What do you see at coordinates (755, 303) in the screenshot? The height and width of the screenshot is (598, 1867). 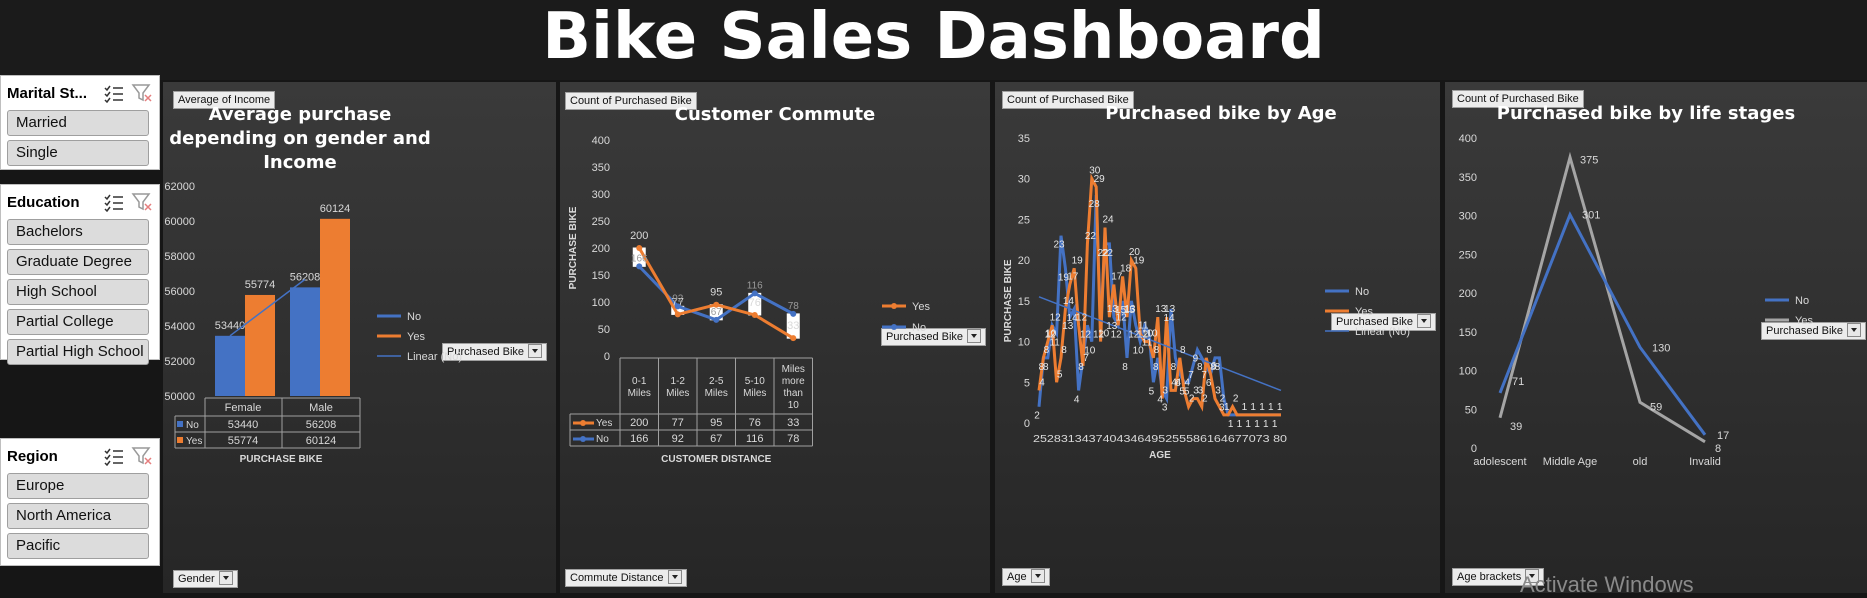 I see `data-label: 76` at bounding box center [755, 303].